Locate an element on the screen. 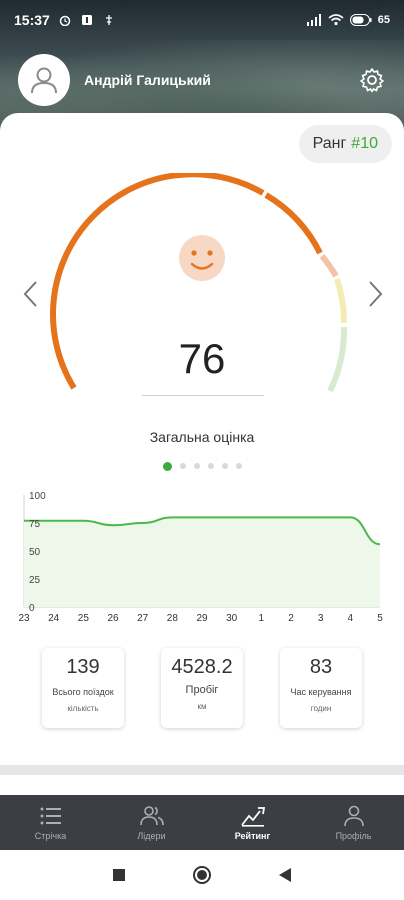 The width and height of the screenshot is (404, 900). chart-x-tick-label: 30 is located at coordinates (232, 618).